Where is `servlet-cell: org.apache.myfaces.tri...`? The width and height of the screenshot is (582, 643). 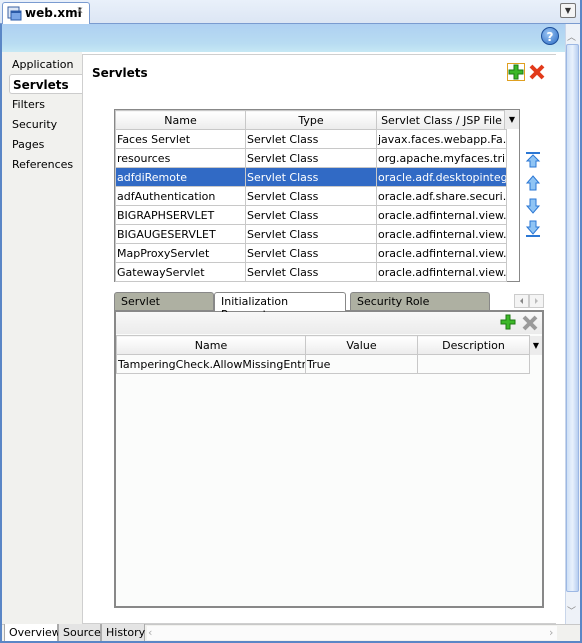
servlet-cell: org.apache.myfaces.tri... is located at coordinates (441, 158).